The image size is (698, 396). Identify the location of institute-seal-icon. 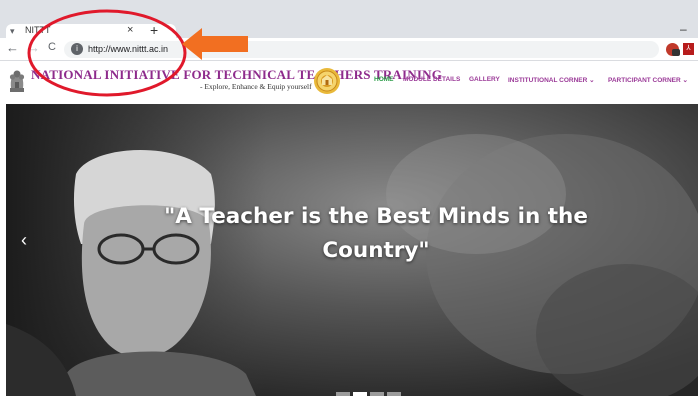
(327, 81).